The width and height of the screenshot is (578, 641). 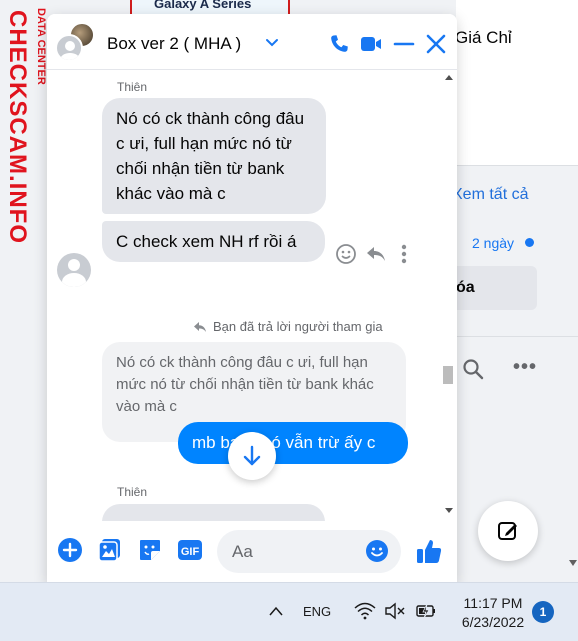 What do you see at coordinates (493, 603) in the screenshot?
I see `clock-time: 11:17 PM` at bounding box center [493, 603].